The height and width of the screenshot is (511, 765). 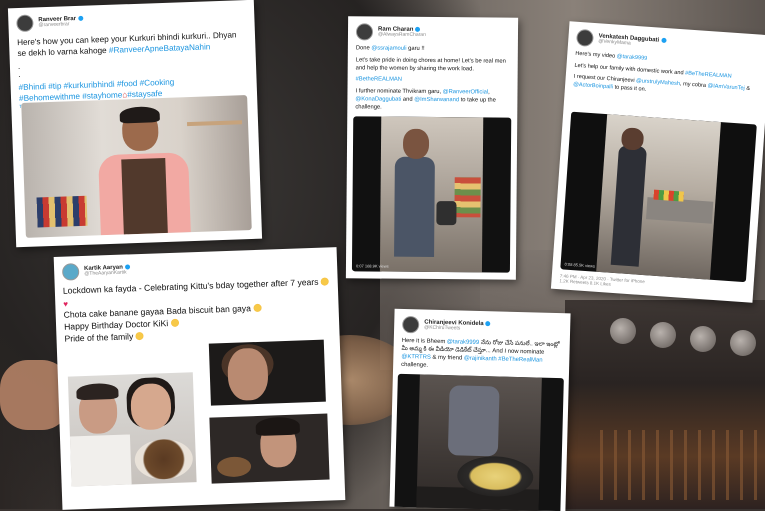 What do you see at coordinates (580, 265) in the screenshot?
I see `video-duration-views: 0:08 85.5K views` at bounding box center [580, 265].